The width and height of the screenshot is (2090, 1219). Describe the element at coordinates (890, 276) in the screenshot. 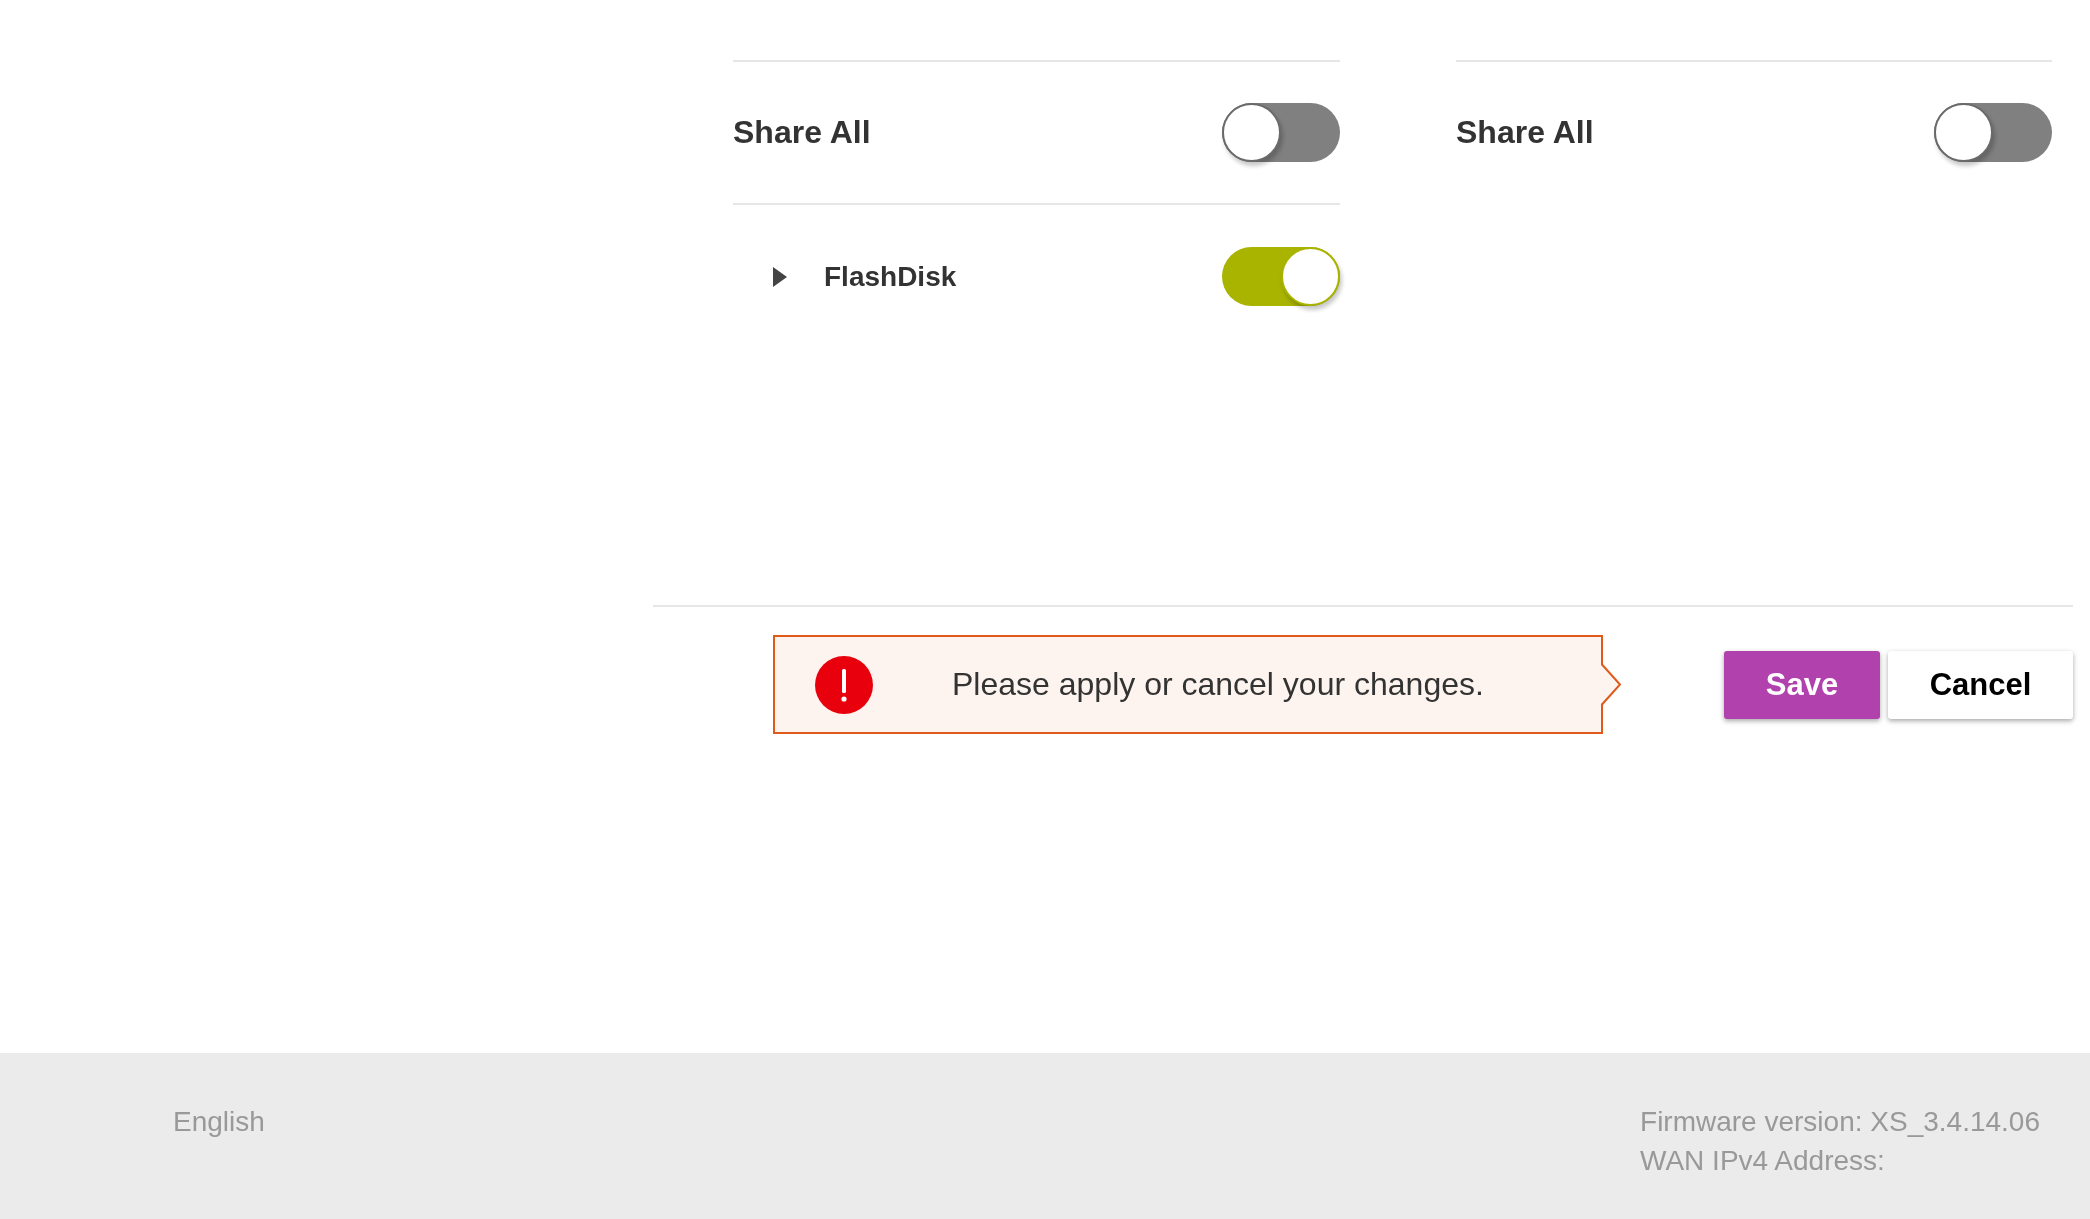

I see `folder-name: FlashDisk` at that location.